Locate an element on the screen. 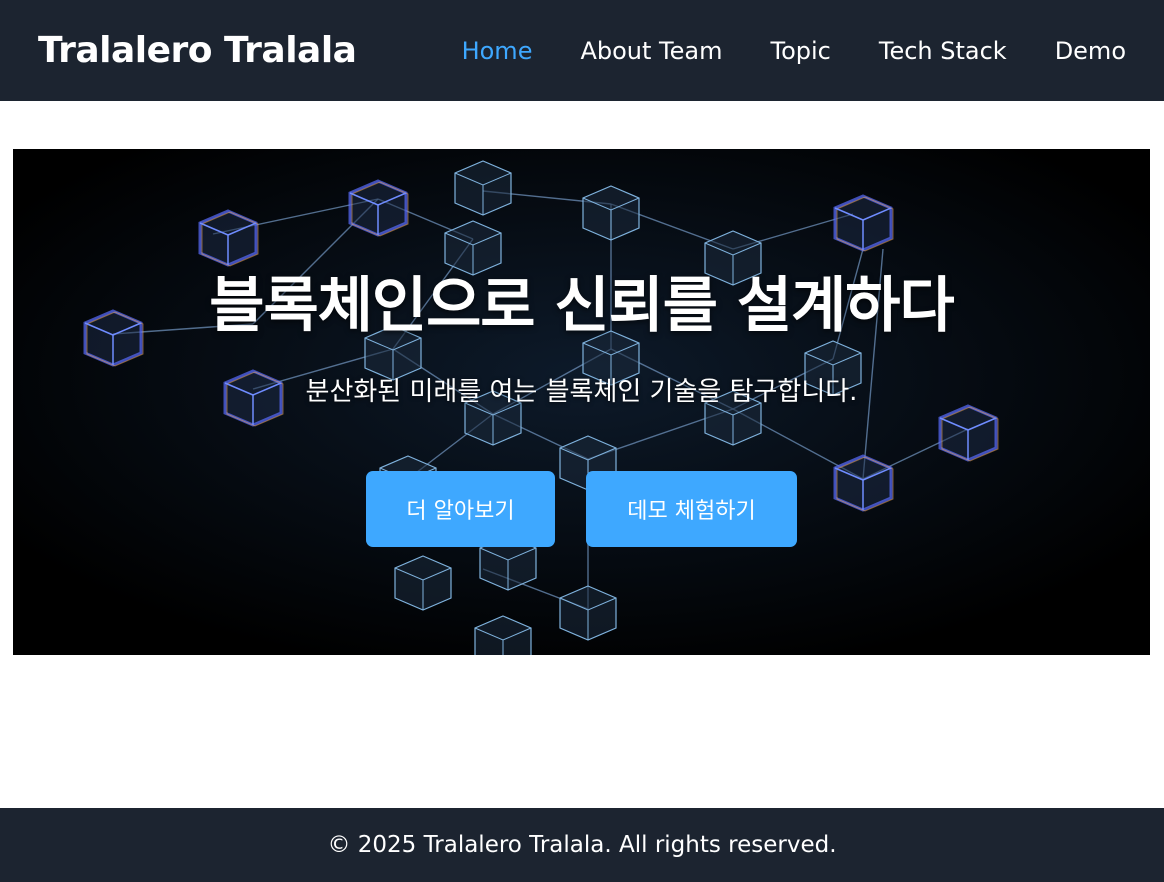 The image size is (1164, 882). nav-menu: Home About Team Topic Tech Stack Demo is located at coordinates (770, 51).